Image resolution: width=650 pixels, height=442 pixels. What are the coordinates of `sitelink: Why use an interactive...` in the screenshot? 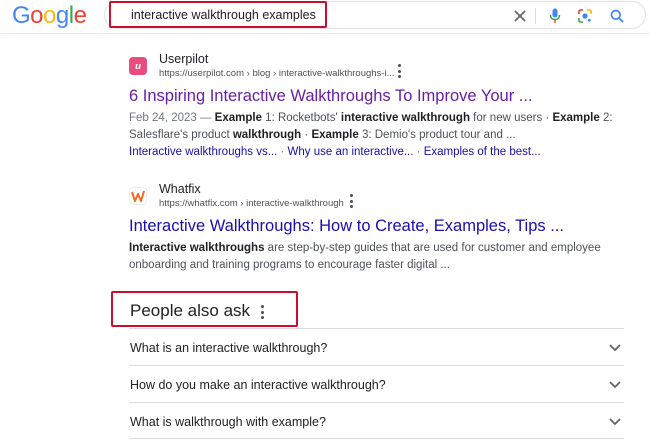 It's located at (351, 152).